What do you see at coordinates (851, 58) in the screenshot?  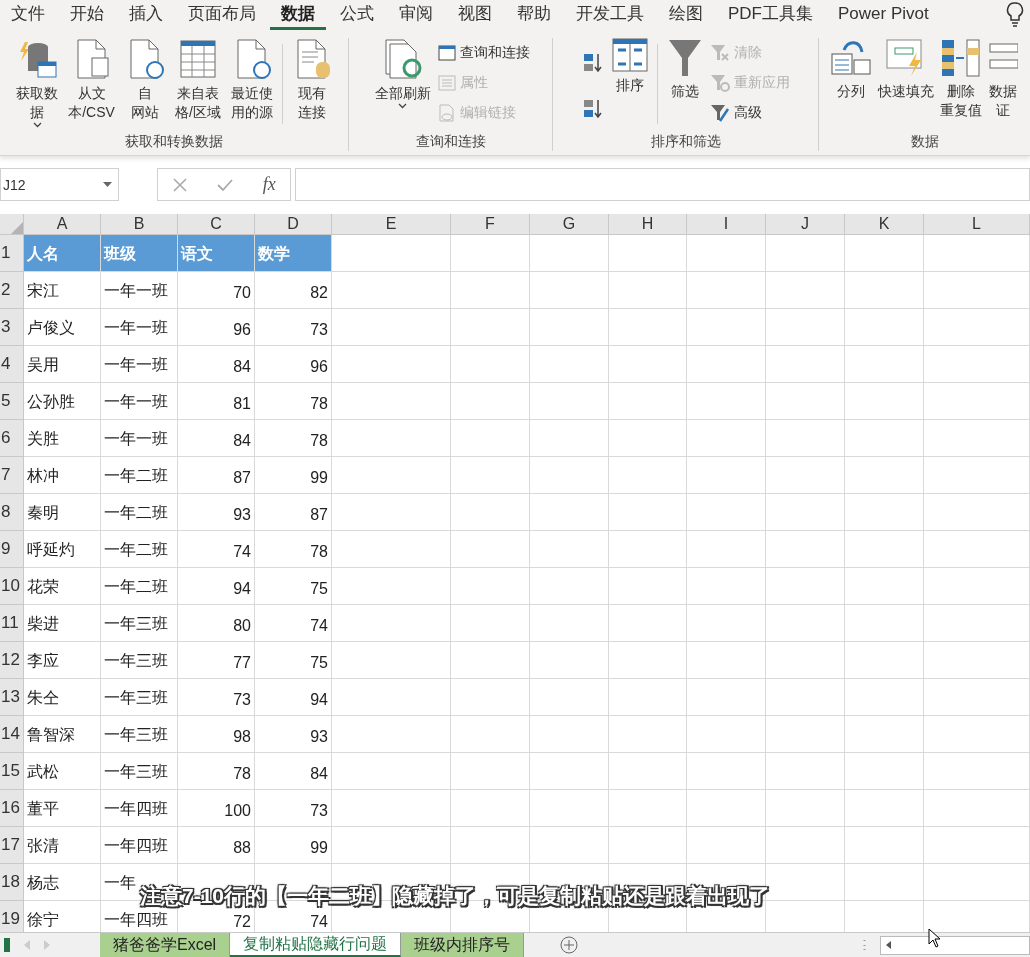 I see `split-columns-icon` at bounding box center [851, 58].